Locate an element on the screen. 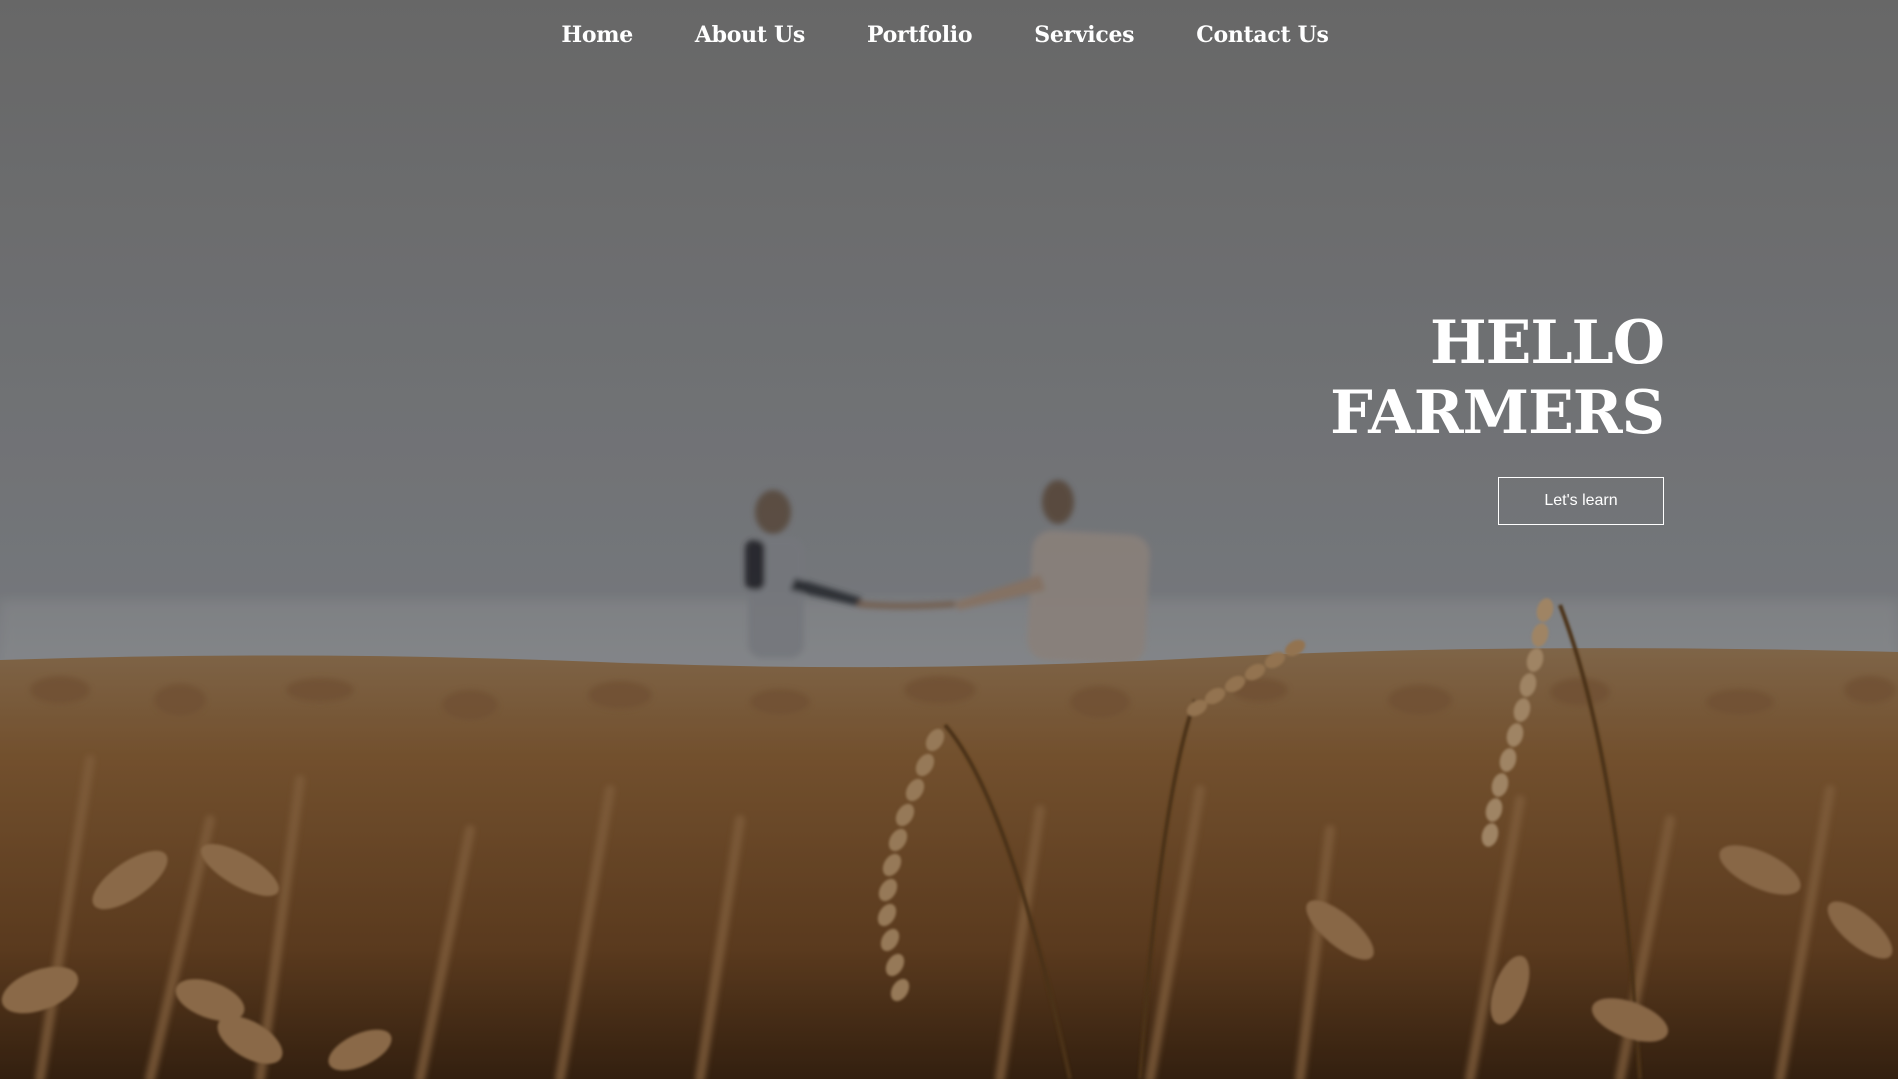  hero-title-line-2: FARMERS is located at coordinates (1497, 413).